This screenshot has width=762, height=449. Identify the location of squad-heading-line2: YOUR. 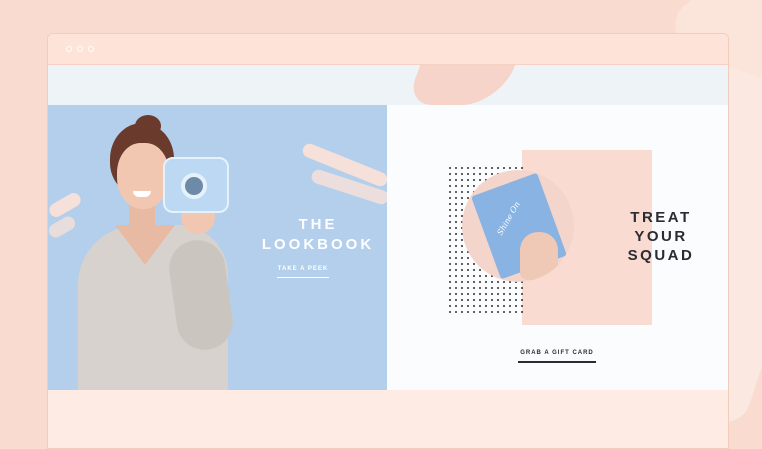
(661, 236).